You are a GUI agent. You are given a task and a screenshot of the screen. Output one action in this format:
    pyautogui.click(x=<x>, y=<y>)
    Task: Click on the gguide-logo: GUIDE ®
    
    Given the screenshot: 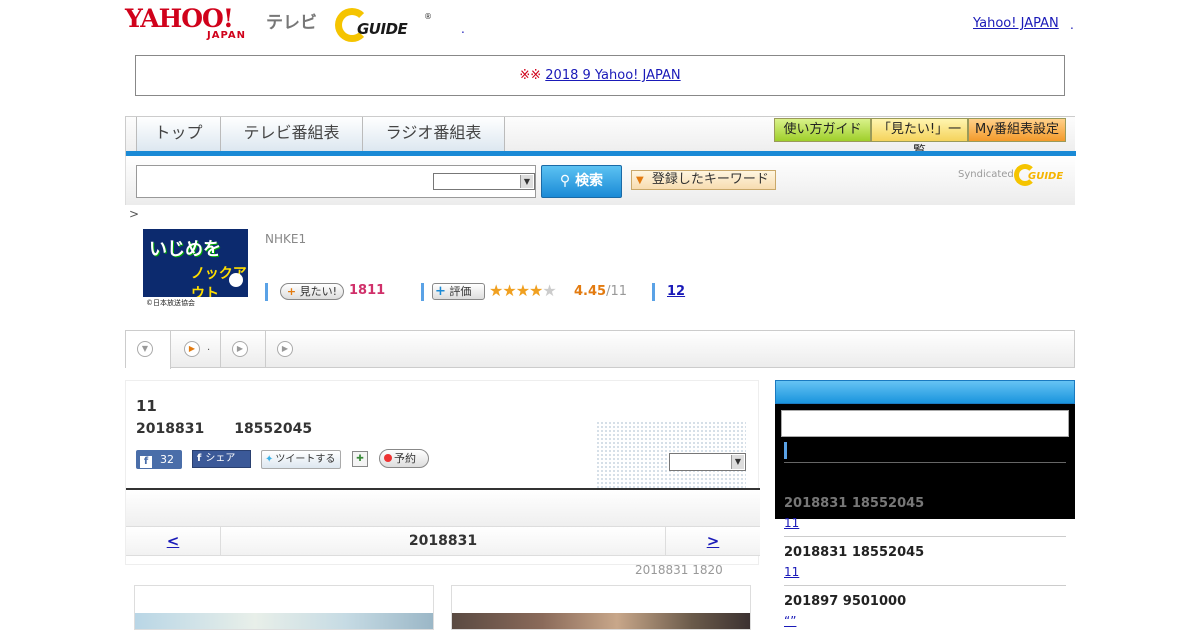 What is the action you would take?
    pyautogui.click(x=385, y=25)
    